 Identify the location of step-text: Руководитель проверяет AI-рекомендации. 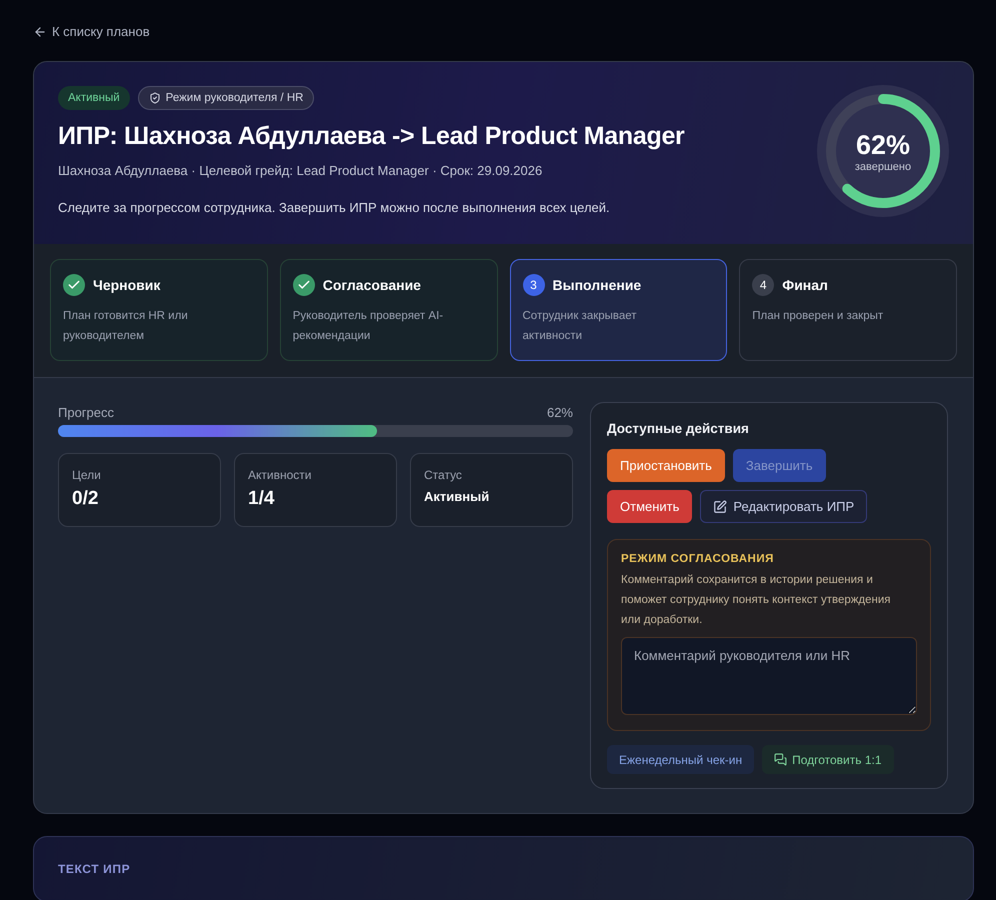
(368, 326).